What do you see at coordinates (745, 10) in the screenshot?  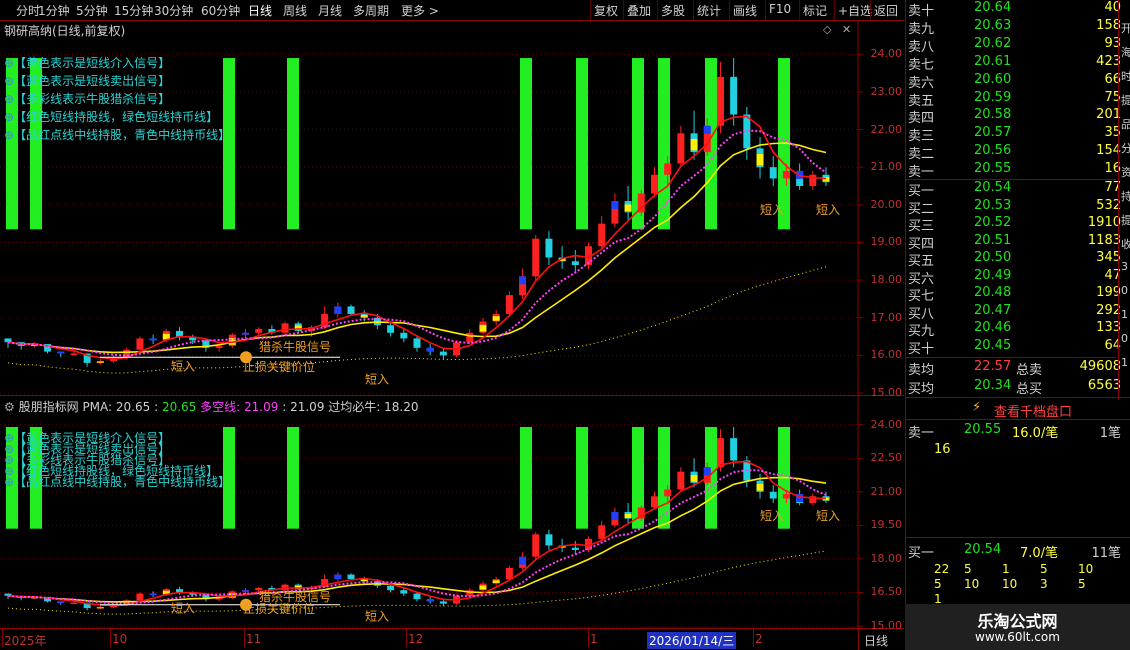 I see `toolbar-action-4: 画线` at bounding box center [745, 10].